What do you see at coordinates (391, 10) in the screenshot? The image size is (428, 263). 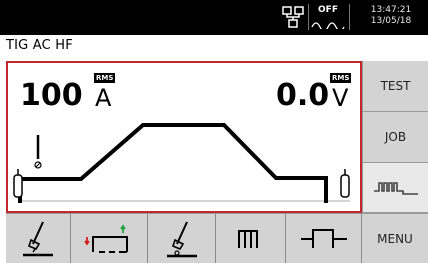 I see `clock-time: 13:47:21` at bounding box center [391, 10].